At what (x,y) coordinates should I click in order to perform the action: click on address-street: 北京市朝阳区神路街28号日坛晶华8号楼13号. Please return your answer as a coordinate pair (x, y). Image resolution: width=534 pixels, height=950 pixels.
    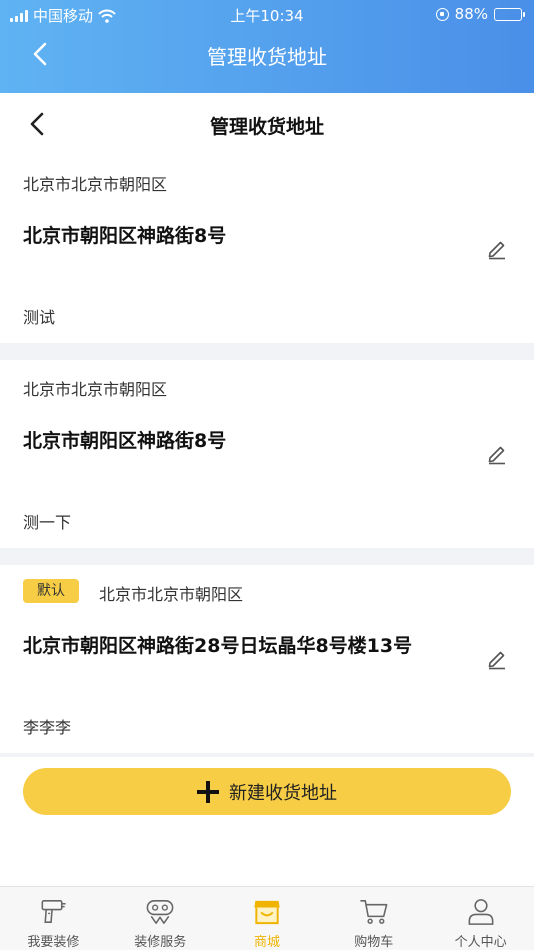
    Looking at the image, I should click on (218, 646).